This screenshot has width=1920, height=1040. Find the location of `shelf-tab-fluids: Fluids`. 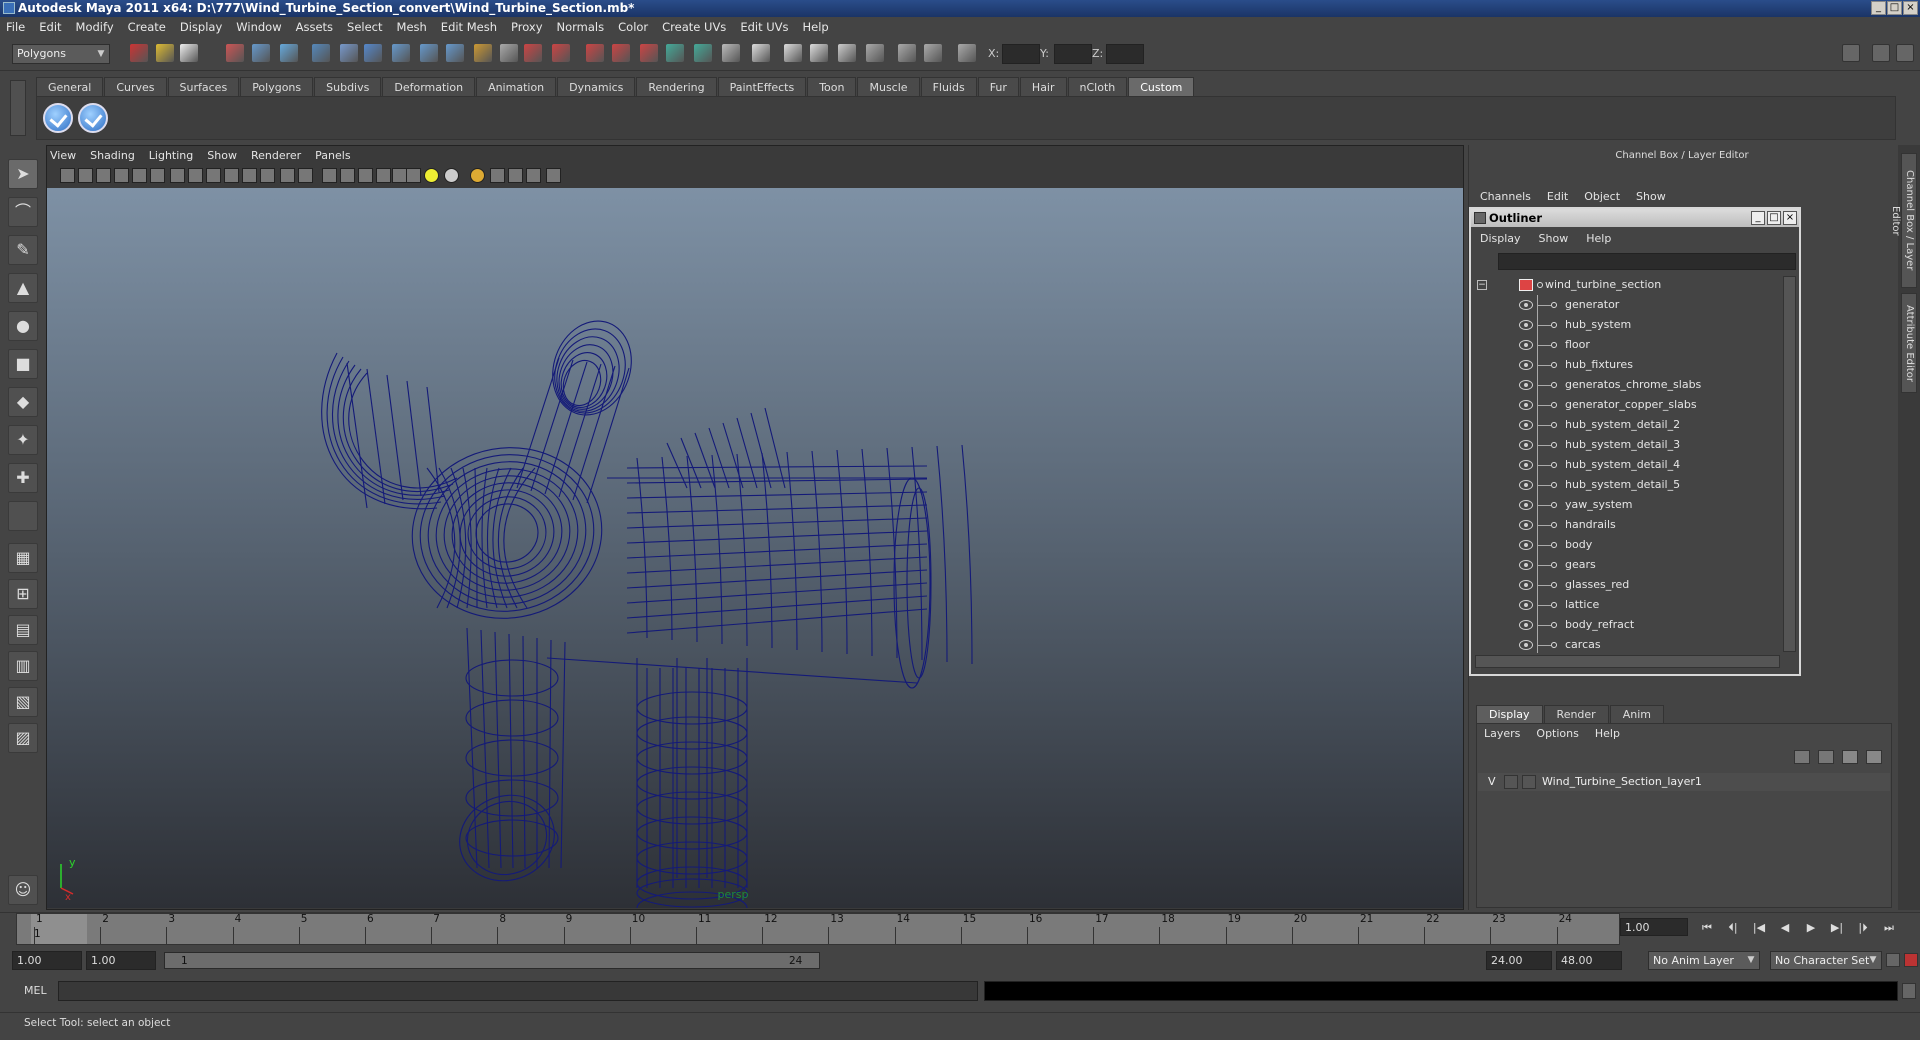

shelf-tab-fluids: Fluids is located at coordinates (948, 86).